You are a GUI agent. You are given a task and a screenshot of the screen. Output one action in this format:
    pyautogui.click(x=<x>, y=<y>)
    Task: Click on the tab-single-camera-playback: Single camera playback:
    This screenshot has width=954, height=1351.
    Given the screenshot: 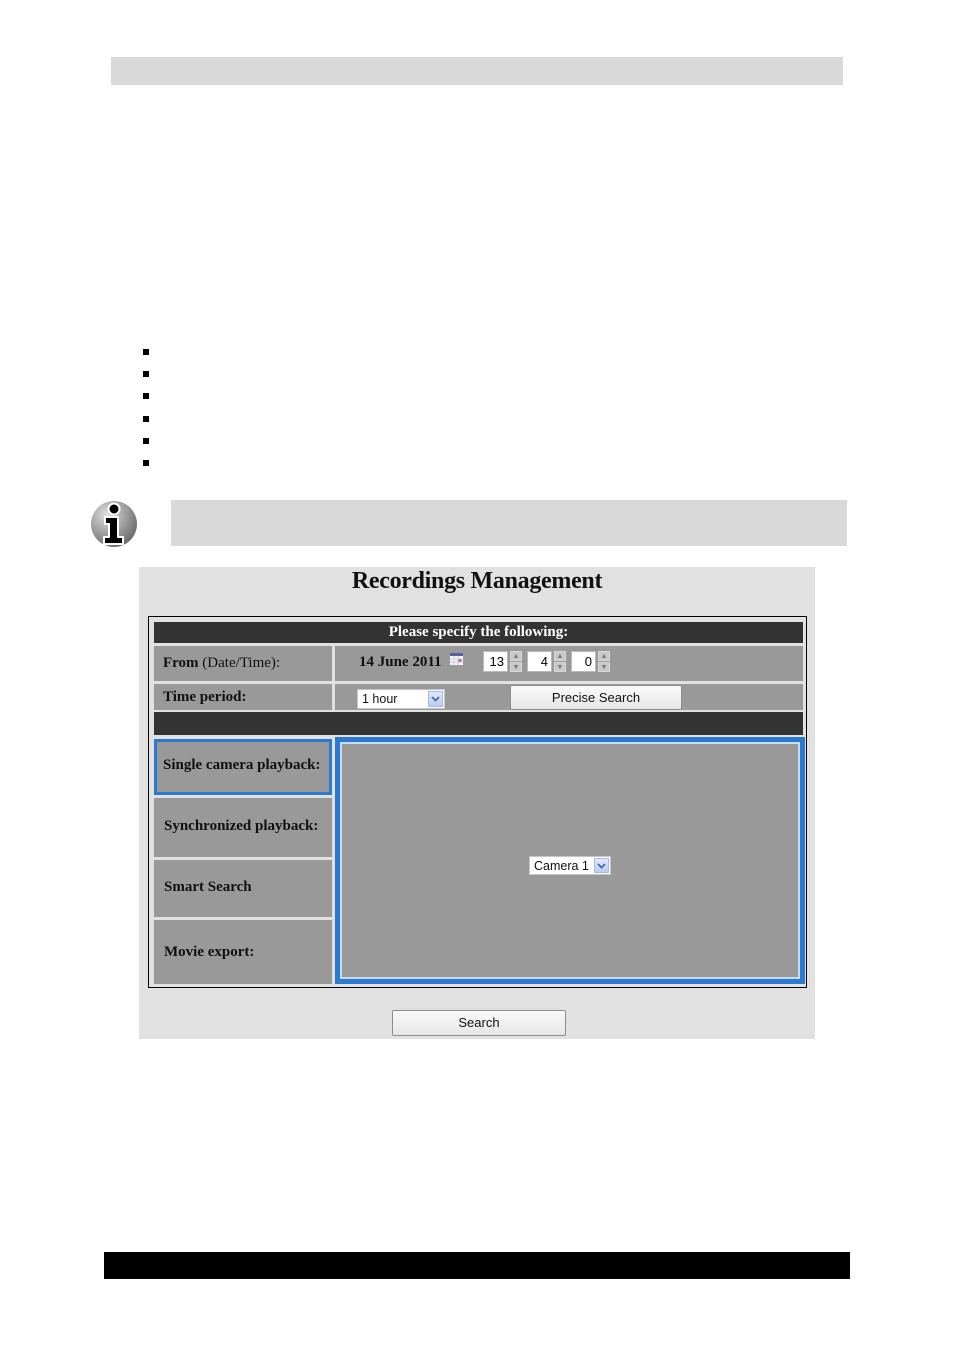 What is the action you would take?
    pyautogui.click(x=243, y=767)
    